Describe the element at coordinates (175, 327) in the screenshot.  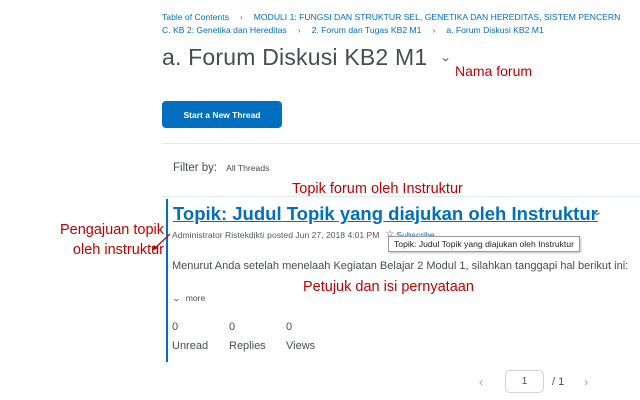
I see `stat-unread-value: 0` at that location.